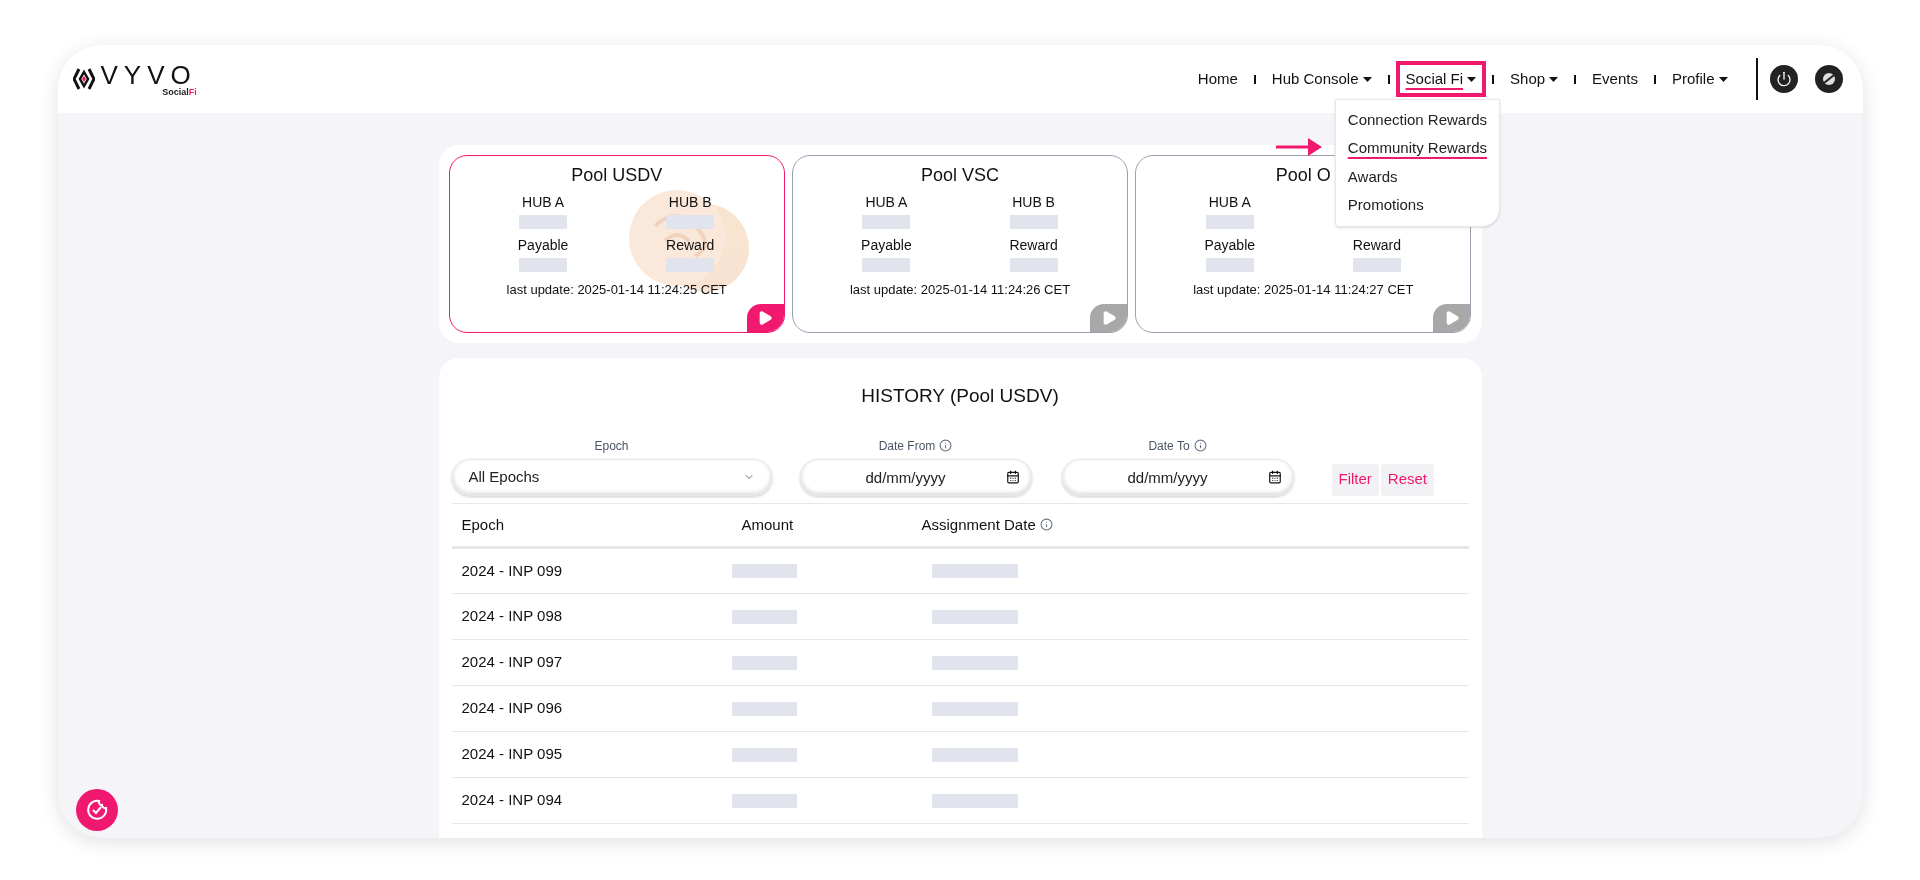  What do you see at coordinates (1615, 79) in the screenshot?
I see `nav-link: Events` at bounding box center [1615, 79].